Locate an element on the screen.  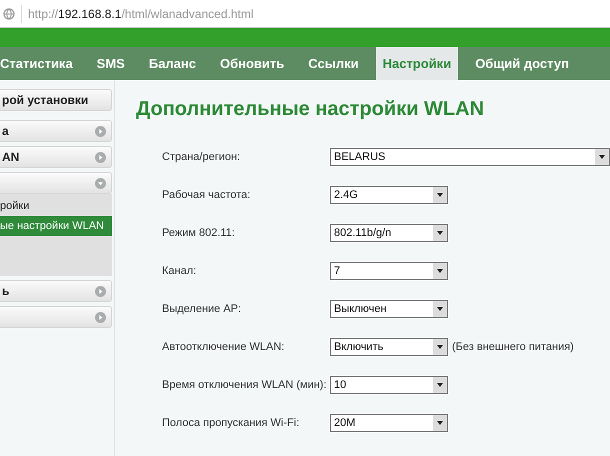
dropdown: 20M is located at coordinates (389, 423).